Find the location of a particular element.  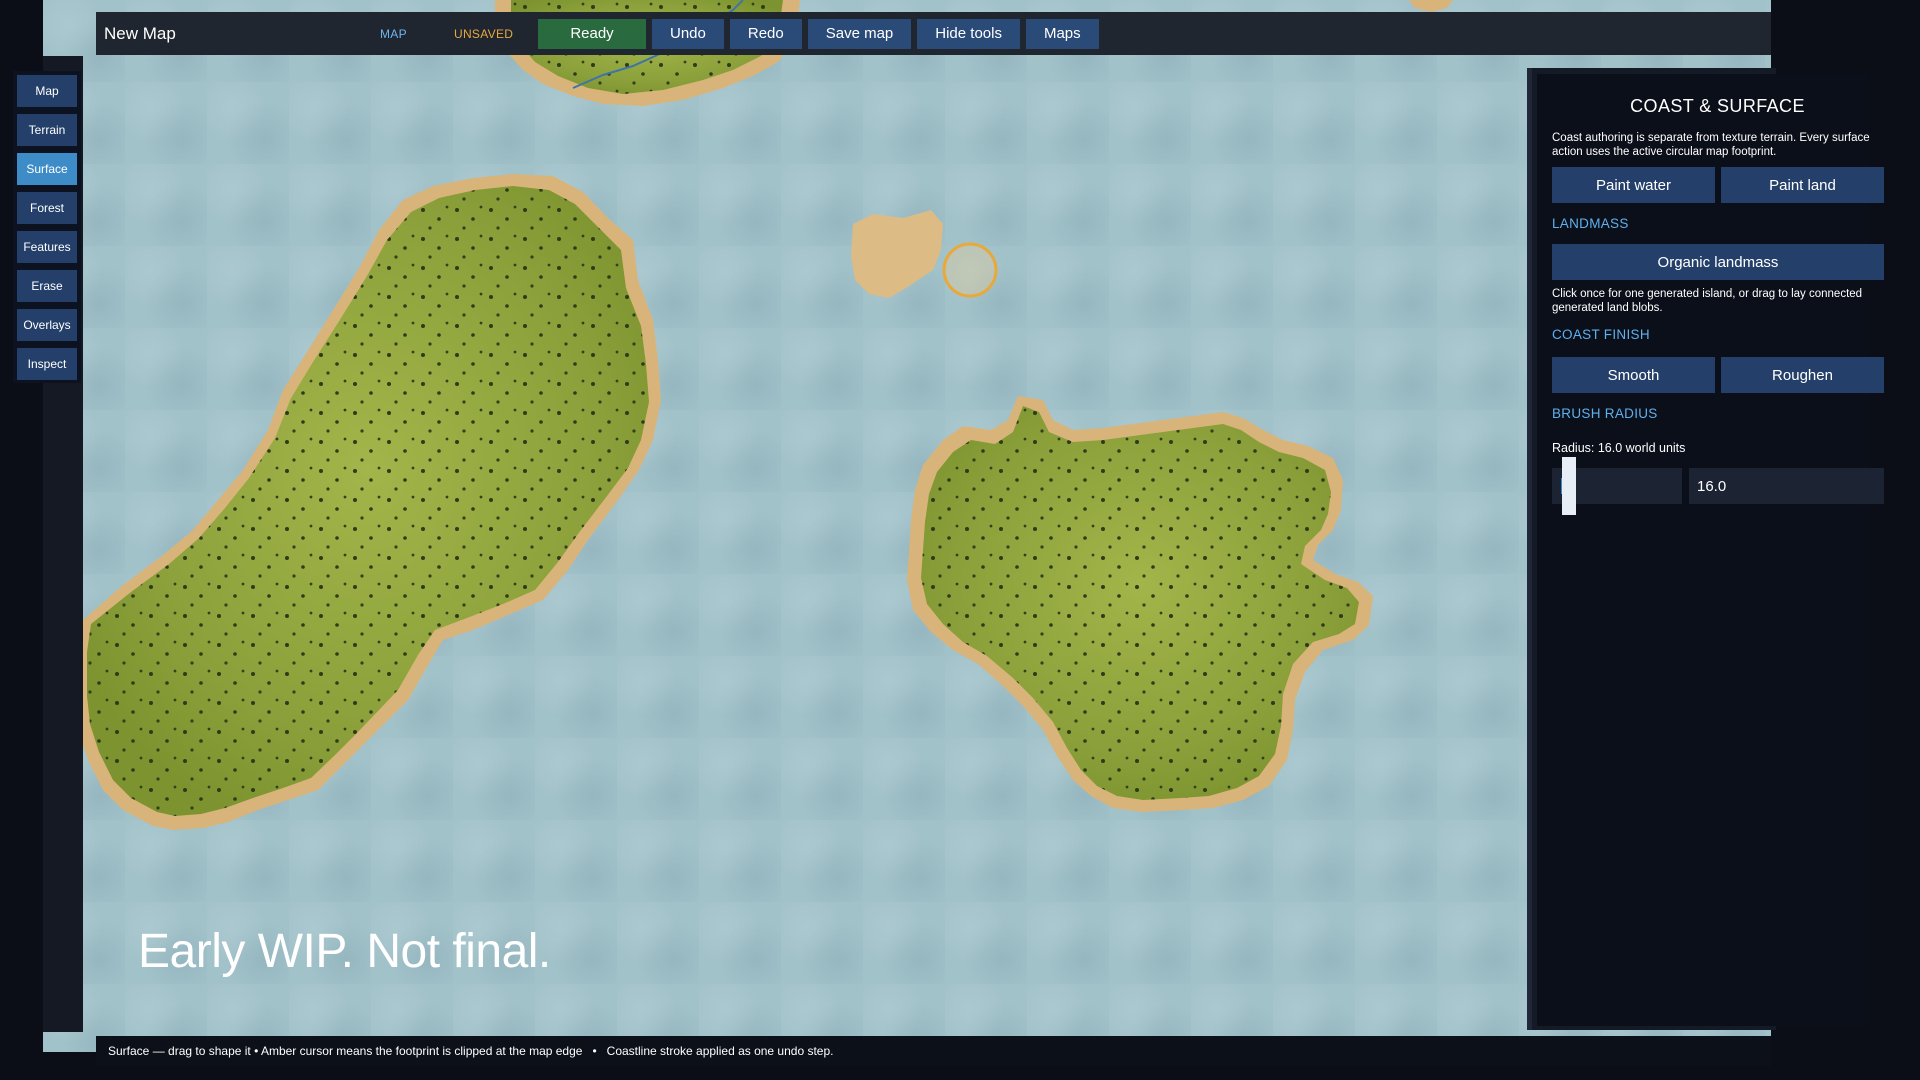

nav-item-surface: Surface is located at coordinates (47, 169).